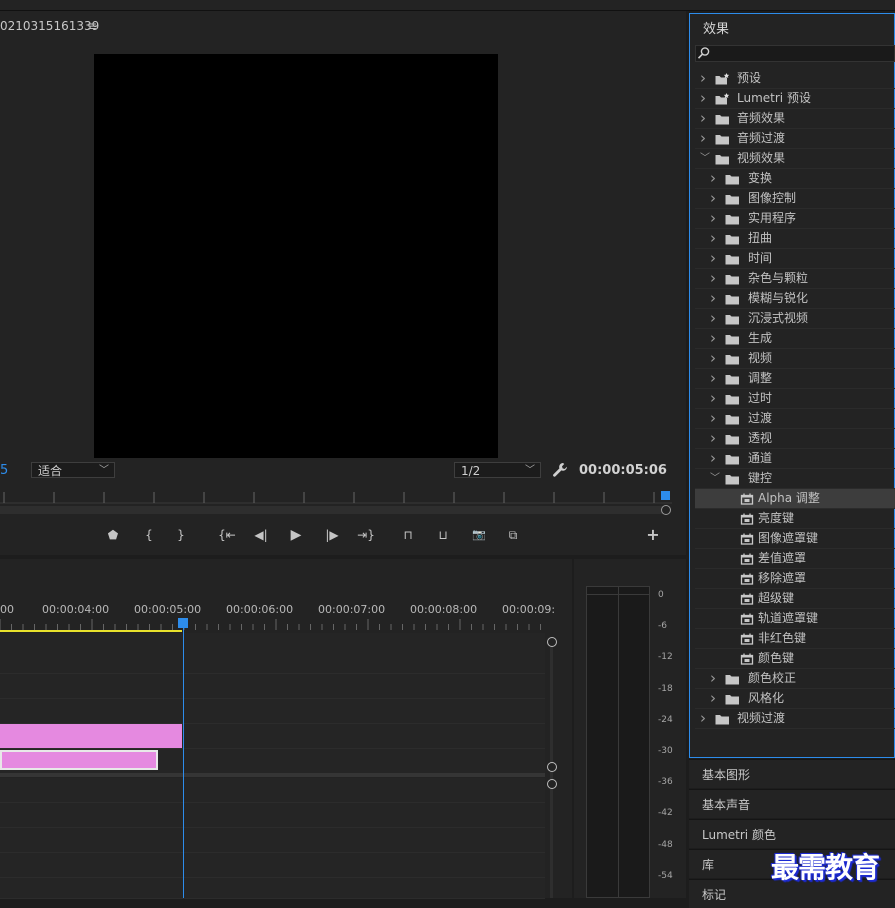 The height and width of the screenshot is (908, 895). Describe the element at coordinates (795, 359) in the screenshot. I see `effects-tree-item: › 视频` at that location.